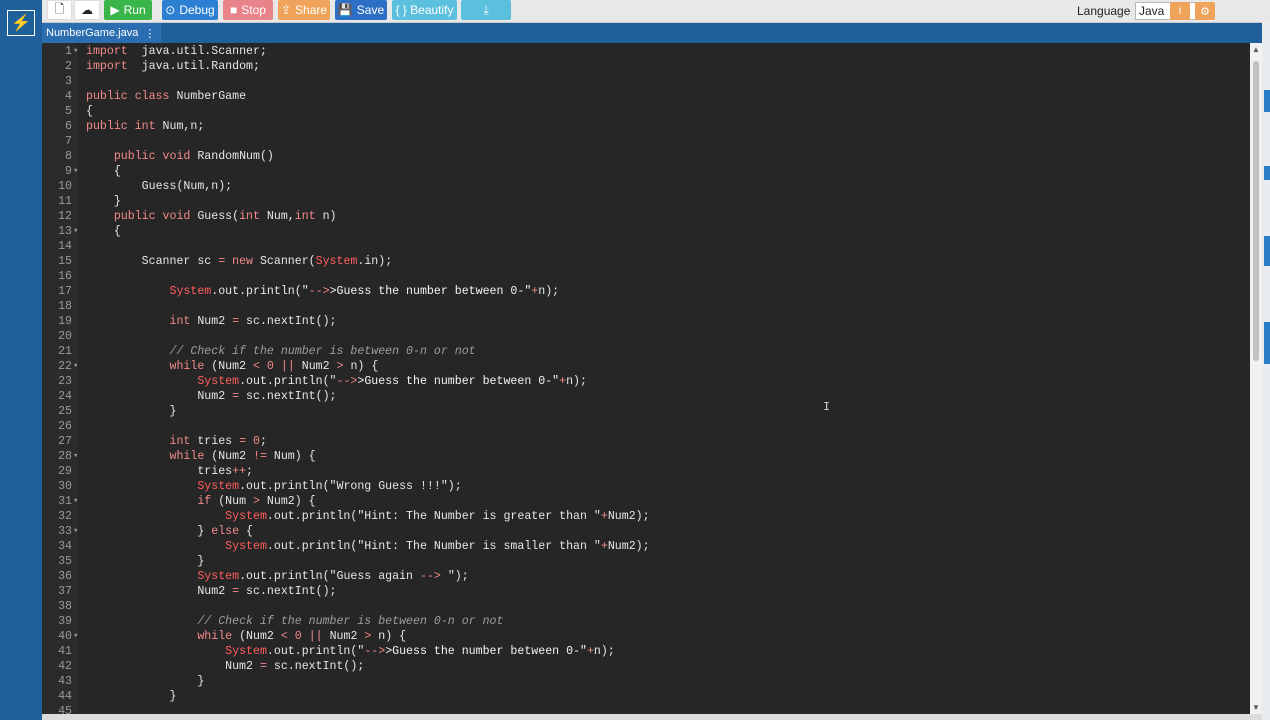  Describe the element at coordinates (647, 66) in the screenshot. I see `code-line: 2 import java.util.Random;` at that location.